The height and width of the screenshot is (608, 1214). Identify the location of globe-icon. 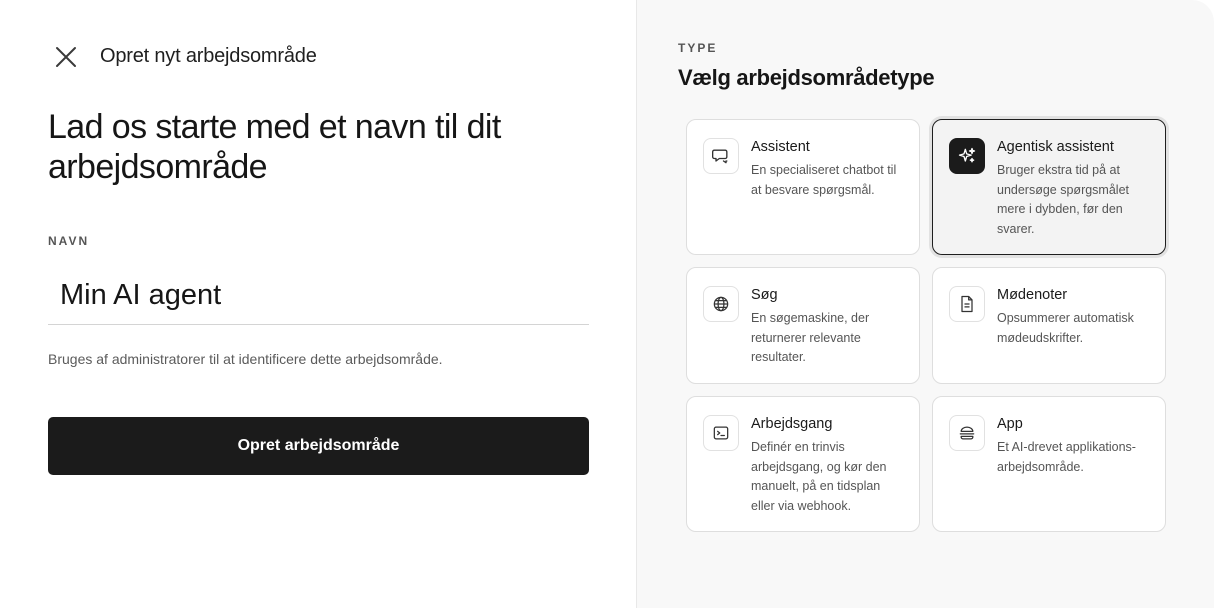
(721, 304).